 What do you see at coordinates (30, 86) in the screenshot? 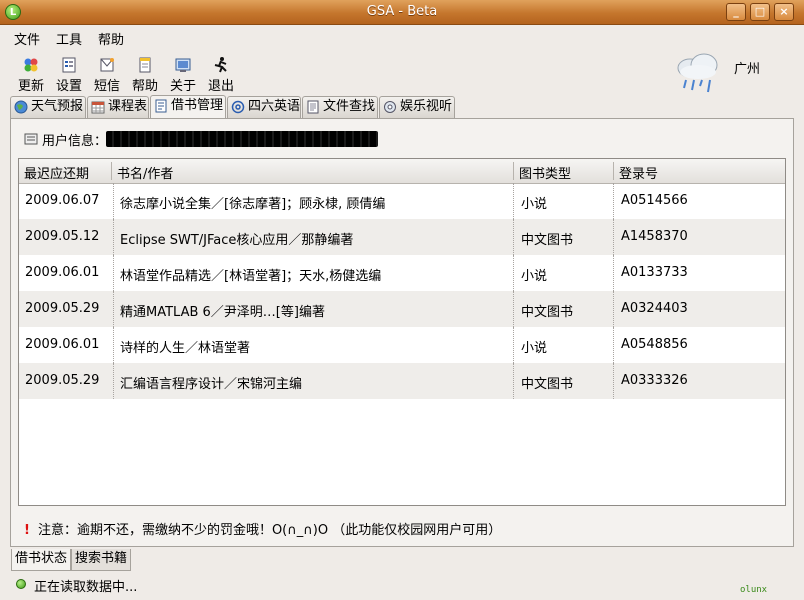
I see `update-label: 更新` at bounding box center [30, 86].